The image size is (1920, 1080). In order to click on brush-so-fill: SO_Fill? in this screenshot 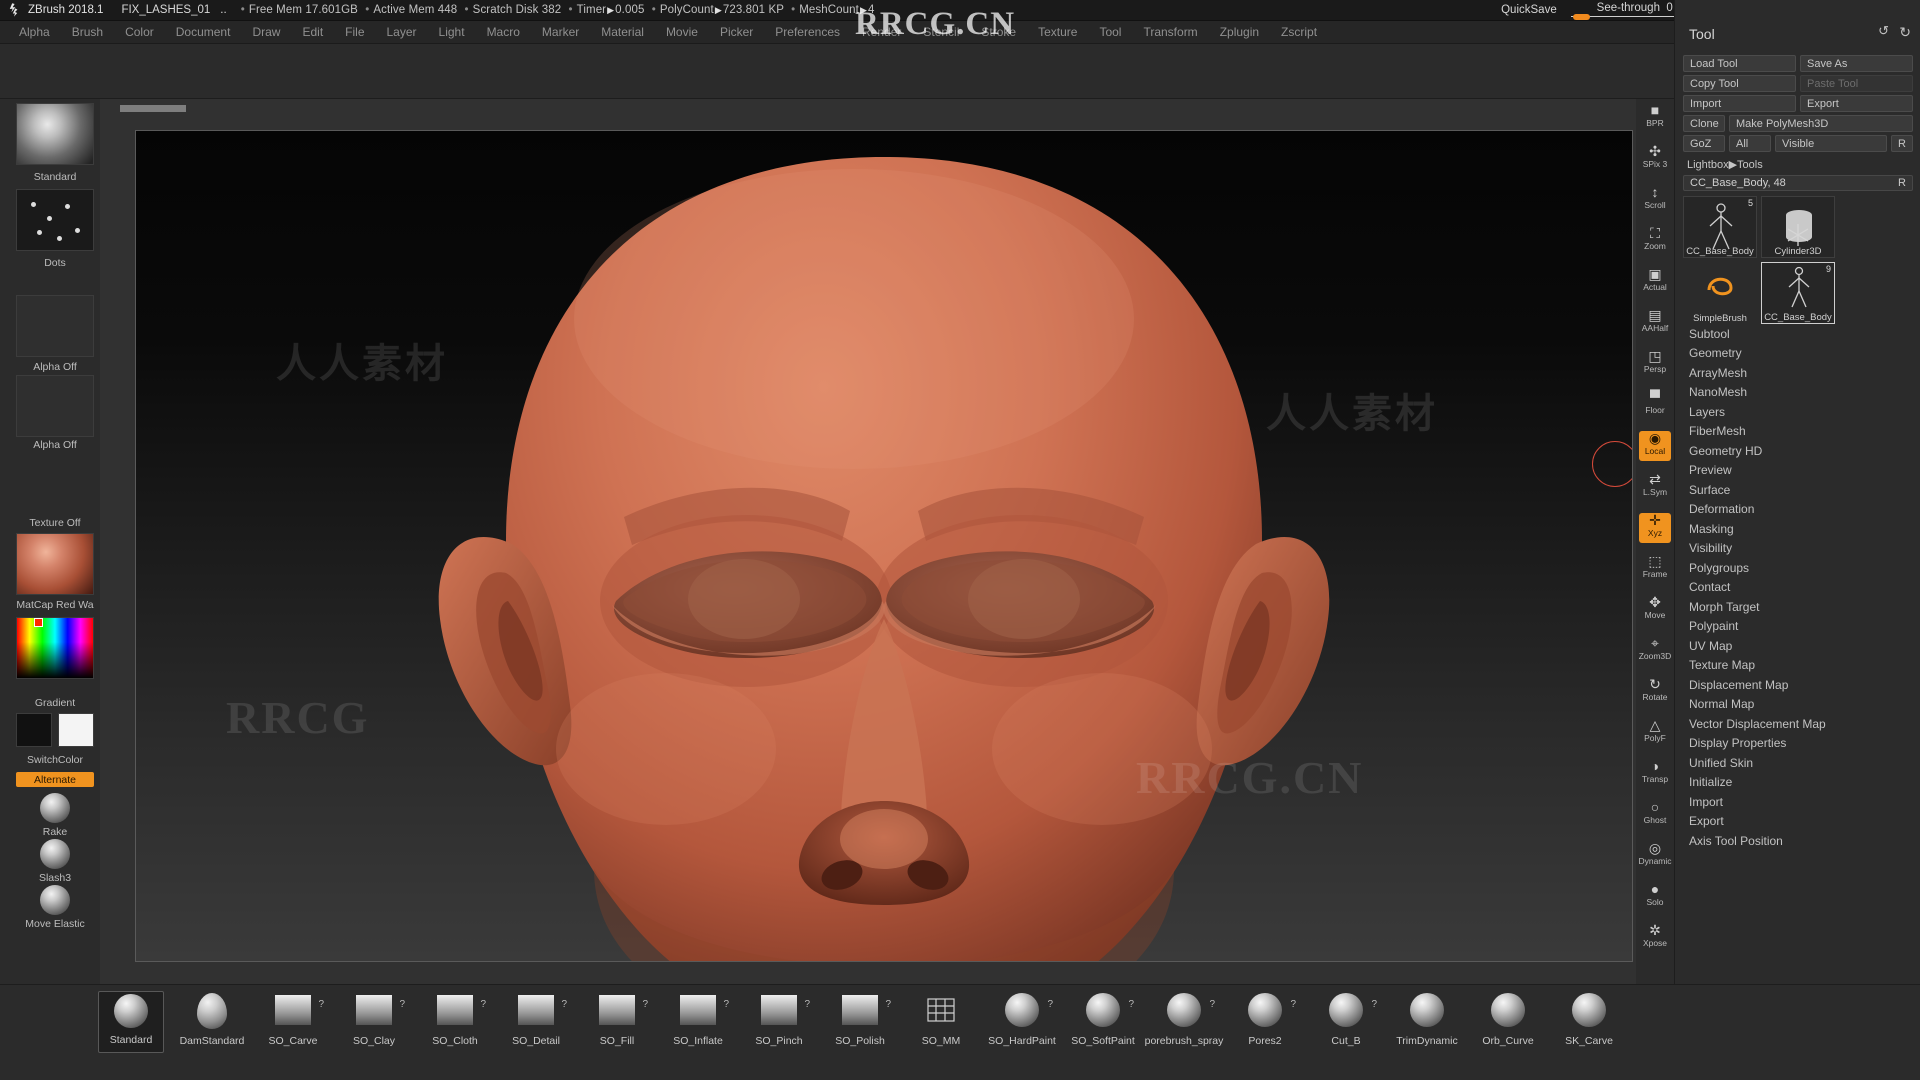, I will do `click(617, 1022)`.